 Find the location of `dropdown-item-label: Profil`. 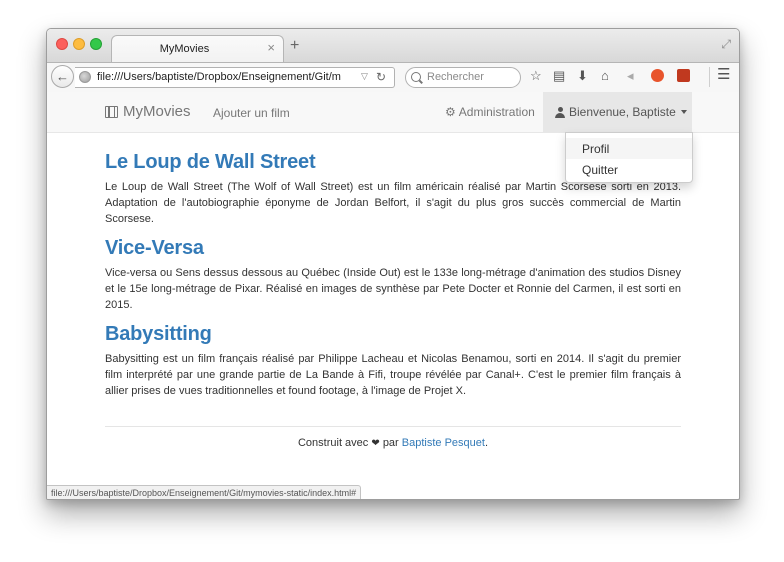

dropdown-item-label: Profil is located at coordinates (596, 149).